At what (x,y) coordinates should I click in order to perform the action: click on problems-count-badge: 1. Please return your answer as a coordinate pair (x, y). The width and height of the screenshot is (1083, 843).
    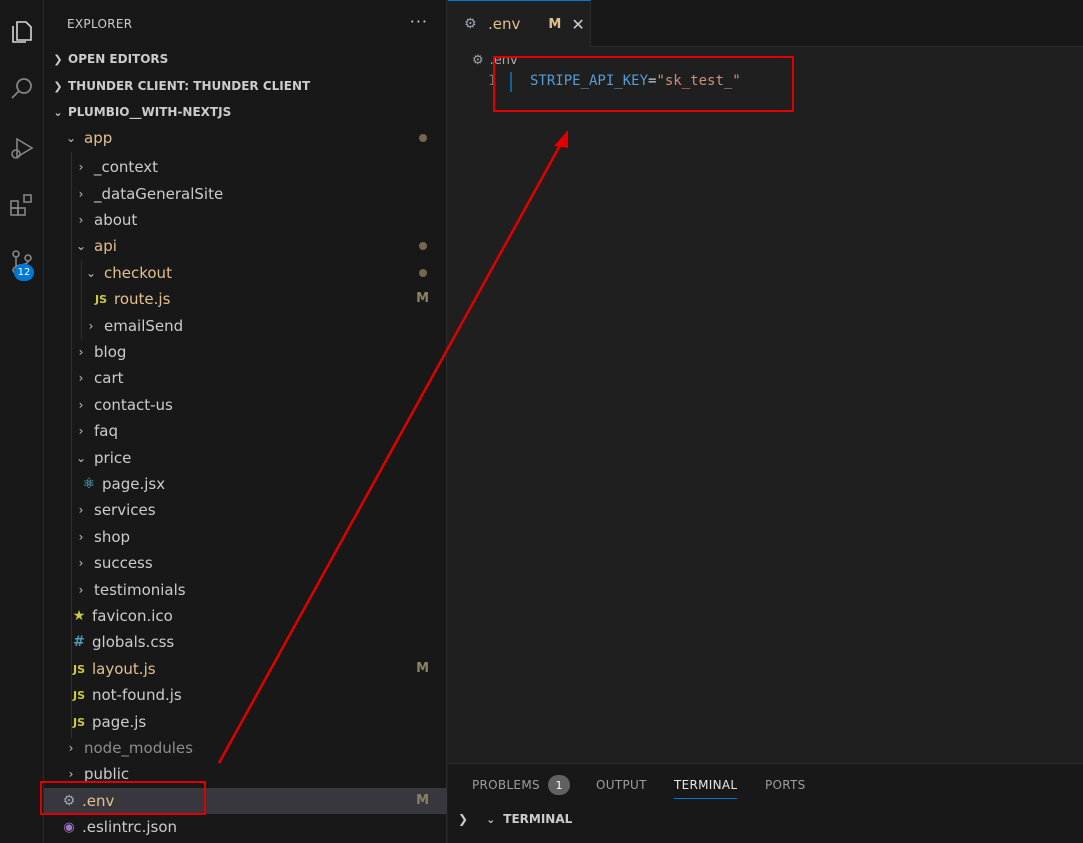
    Looking at the image, I should click on (559, 785).